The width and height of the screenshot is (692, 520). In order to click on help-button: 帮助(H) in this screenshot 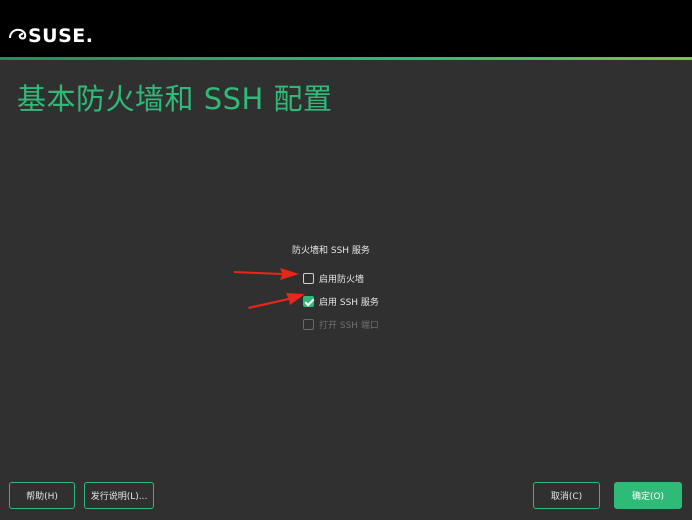, I will do `click(42, 495)`.